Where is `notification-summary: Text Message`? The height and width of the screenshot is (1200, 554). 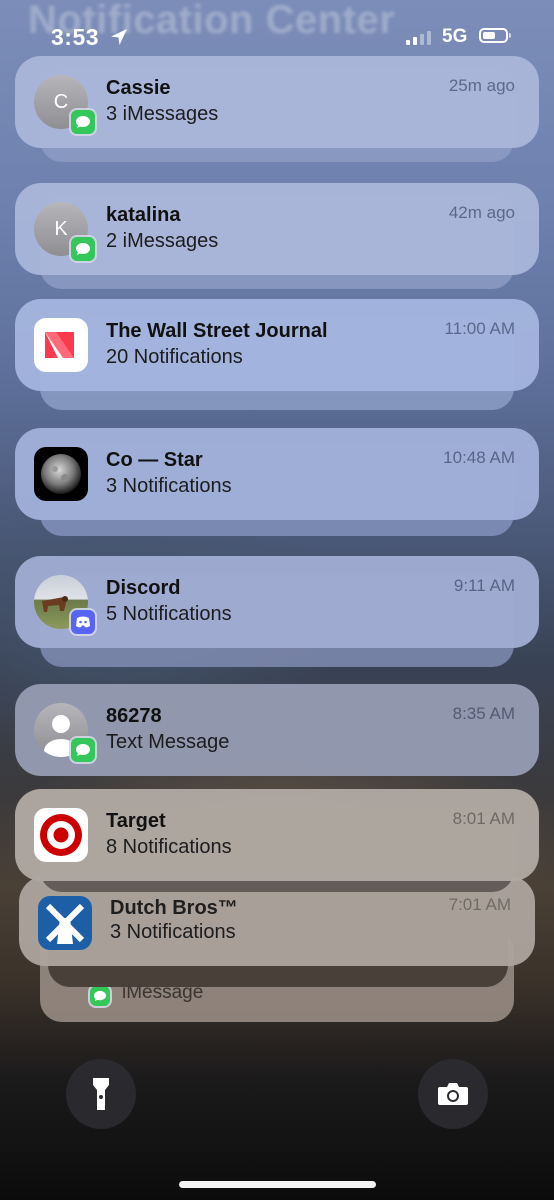
notification-summary: Text Message is located at coordinates (168, 742).